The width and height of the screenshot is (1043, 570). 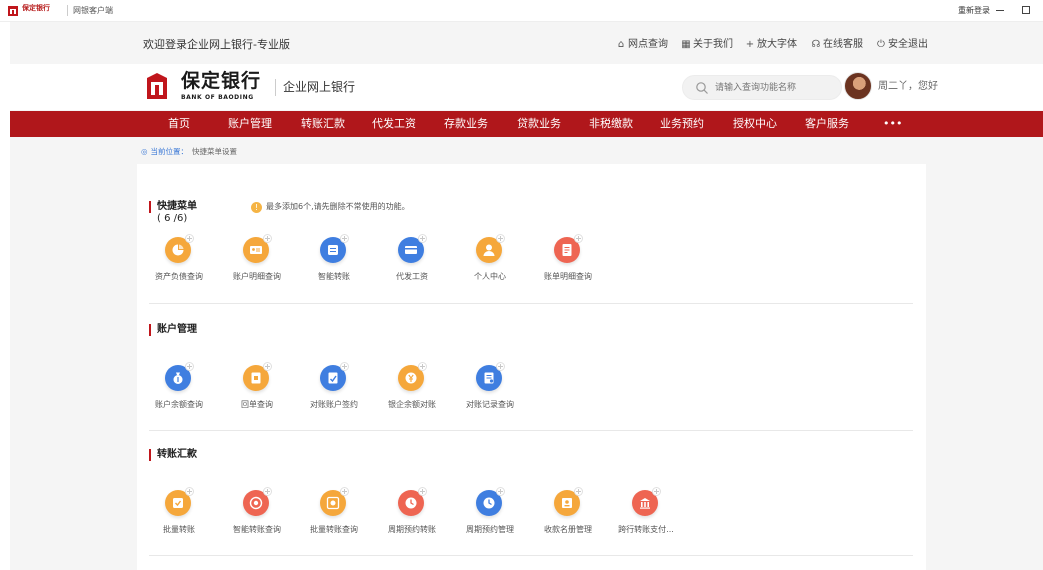 What do you see at coordinates (526, 87) in the screenshot?
I see `site-header: 保定银行 BANK OF BAODING 企业网上银行 周二丫，您好` at bounding box center [526, 87].